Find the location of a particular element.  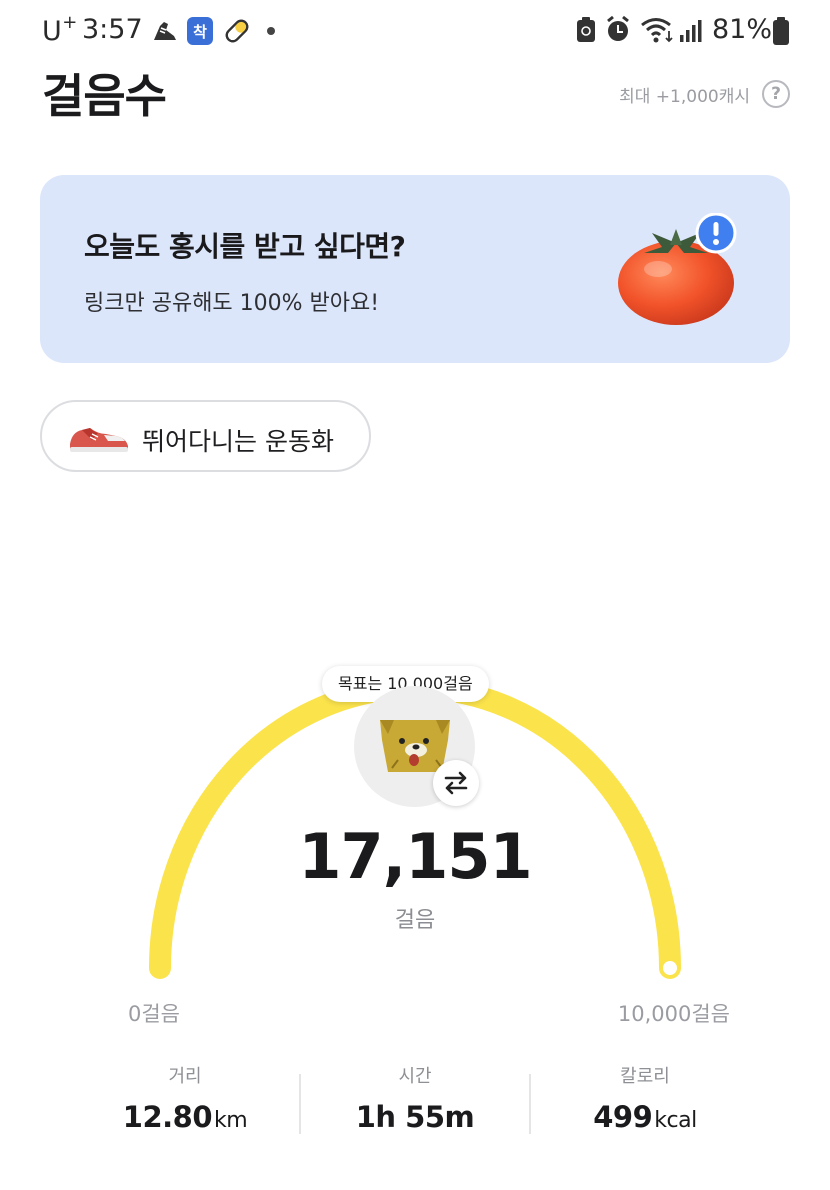

stat-time: 시간 1h 55m is located at coordinates (415, 1098).